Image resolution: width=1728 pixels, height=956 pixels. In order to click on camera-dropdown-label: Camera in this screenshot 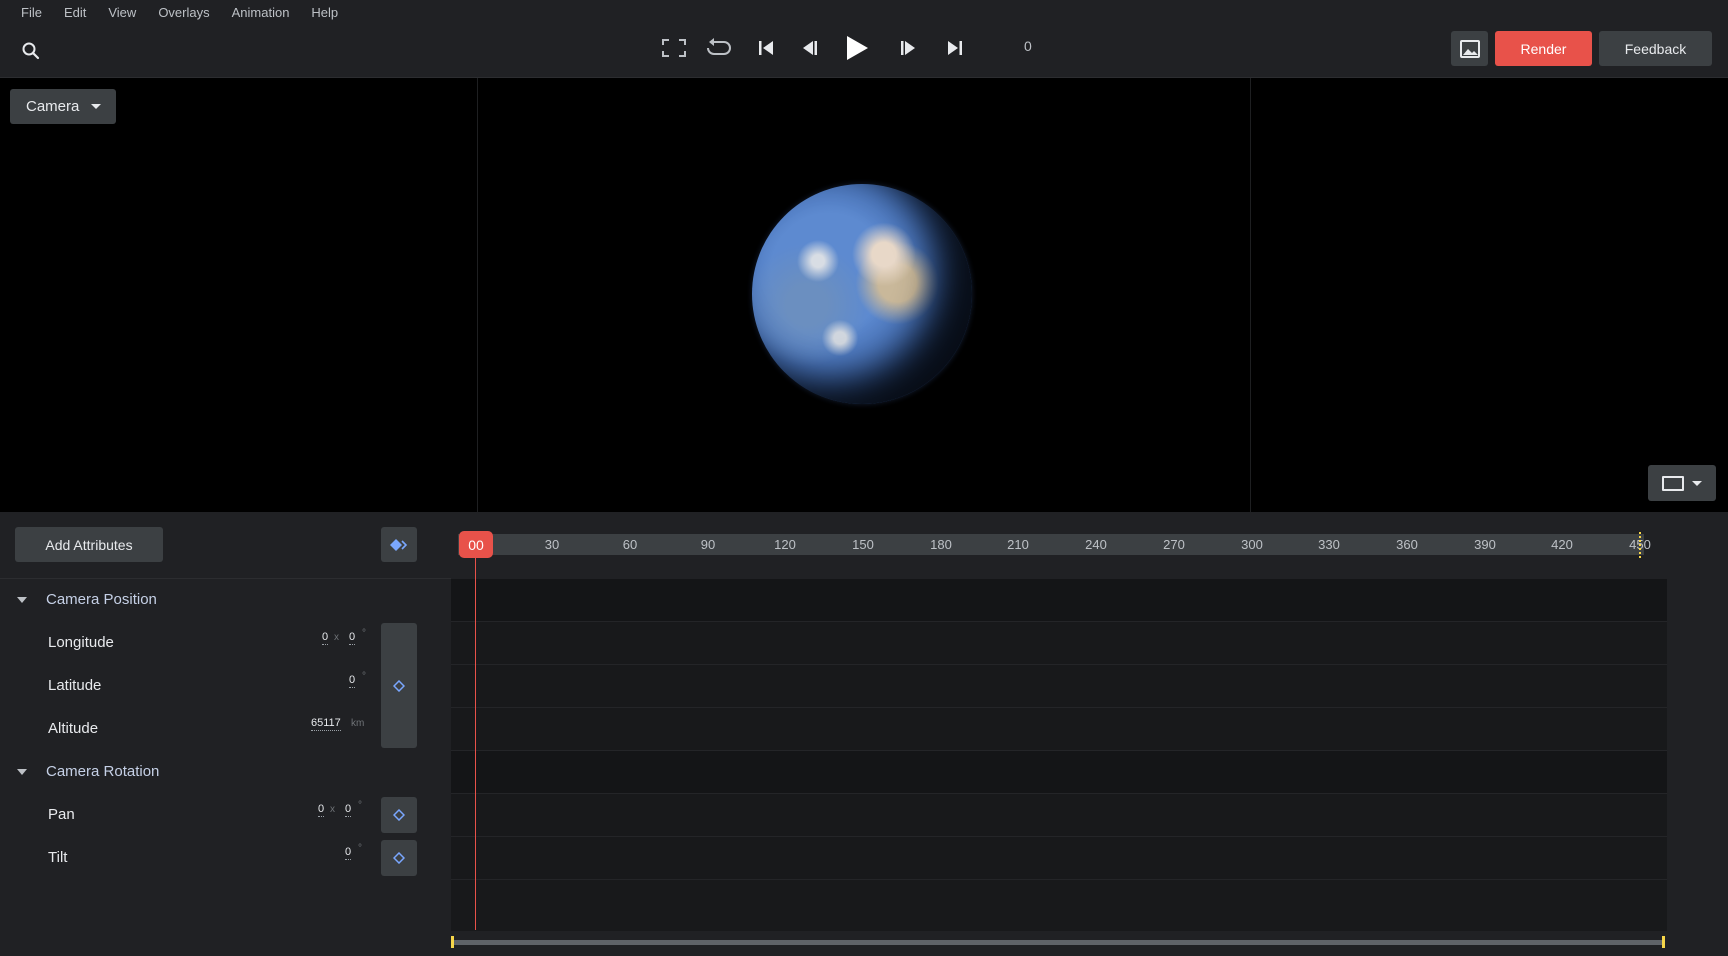, I will do `click(53, 106)`.